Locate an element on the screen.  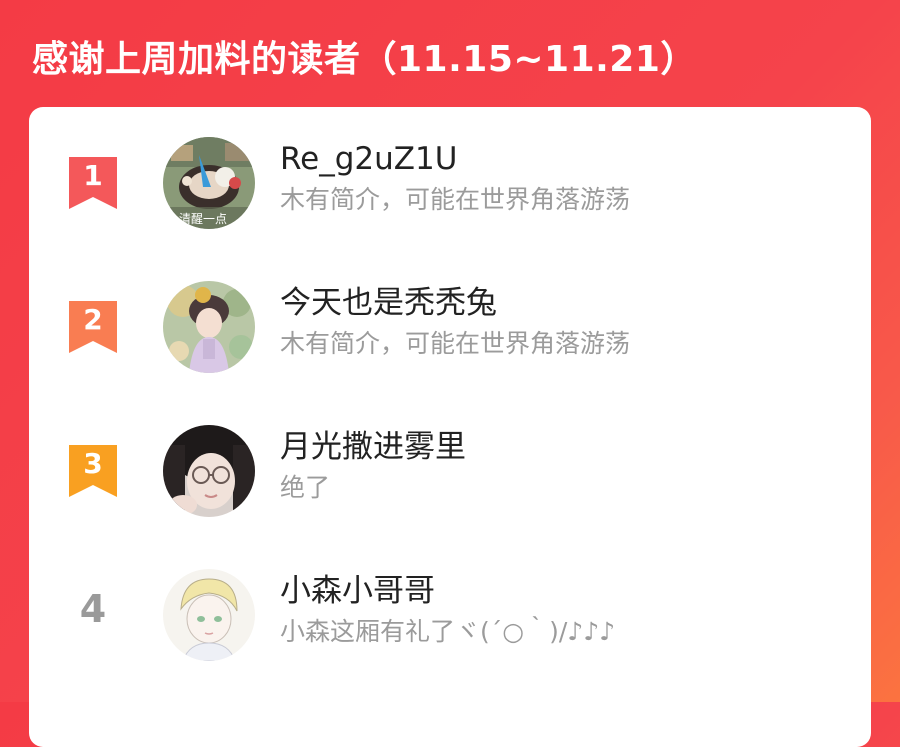
rank-ribbon-icon: 2 is located at coordinates (93, 327).